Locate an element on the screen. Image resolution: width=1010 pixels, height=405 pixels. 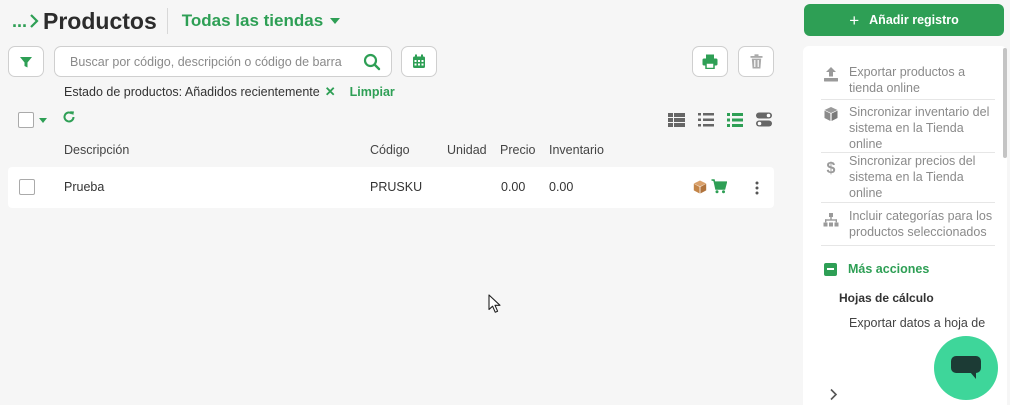
chat-support-button is located at coordinates (966, 368).